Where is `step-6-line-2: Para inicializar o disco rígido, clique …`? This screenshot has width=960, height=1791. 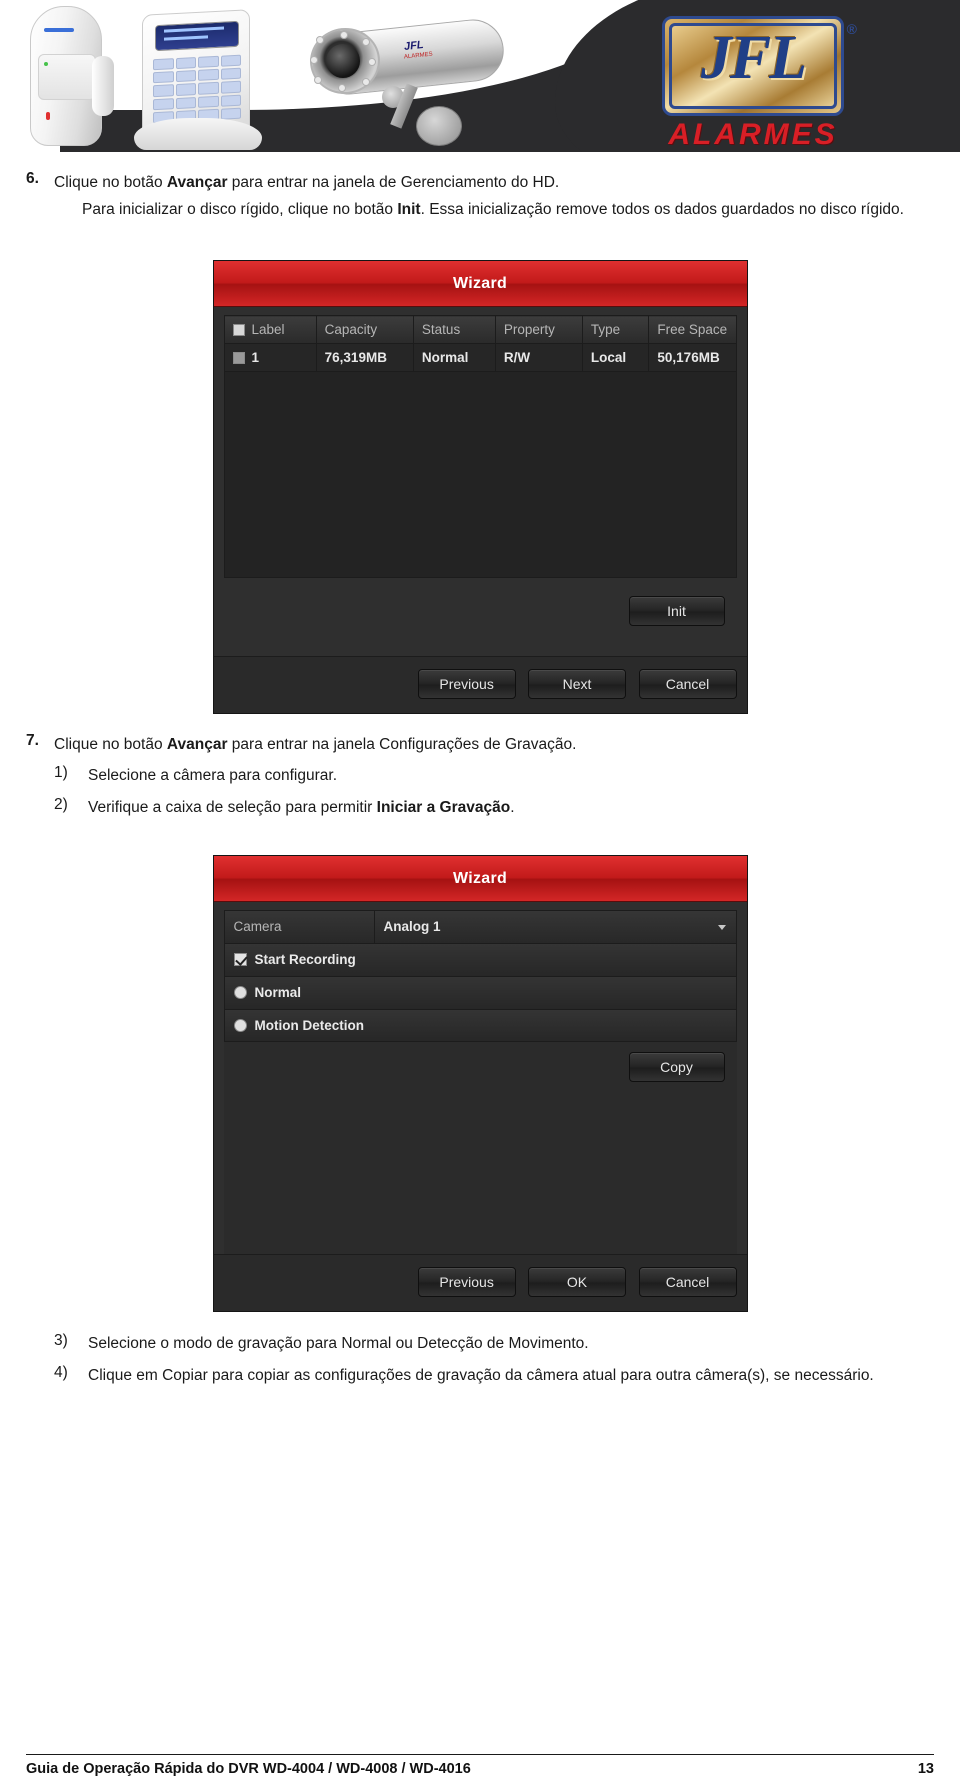 step-6-line-2: Para inicializar o disco rígido, clique … is located at coordinates (494, 209).